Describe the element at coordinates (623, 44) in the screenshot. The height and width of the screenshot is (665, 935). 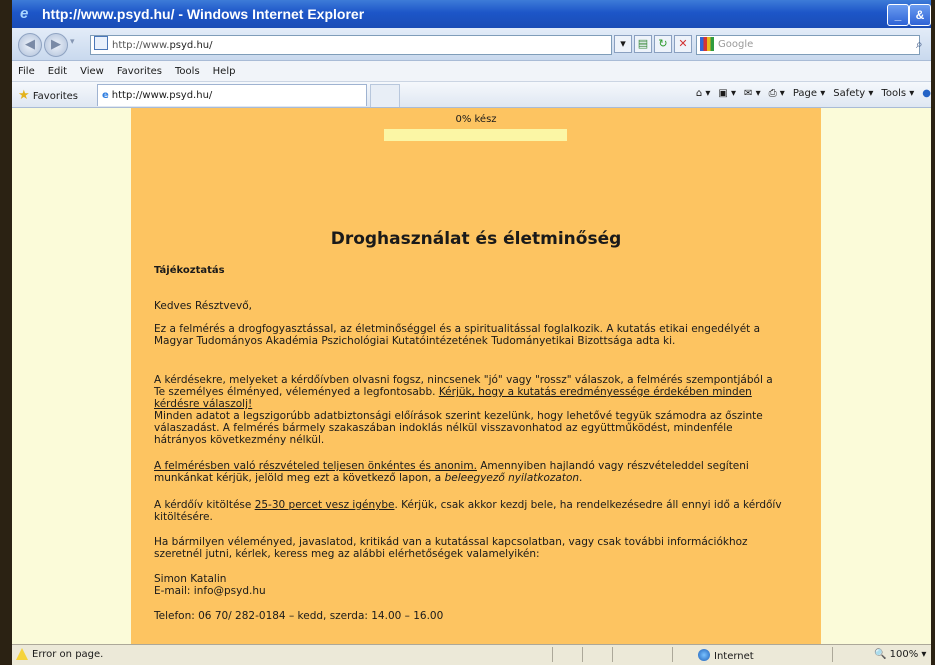
I see `address-dropdown-icon: ▾` at that location.